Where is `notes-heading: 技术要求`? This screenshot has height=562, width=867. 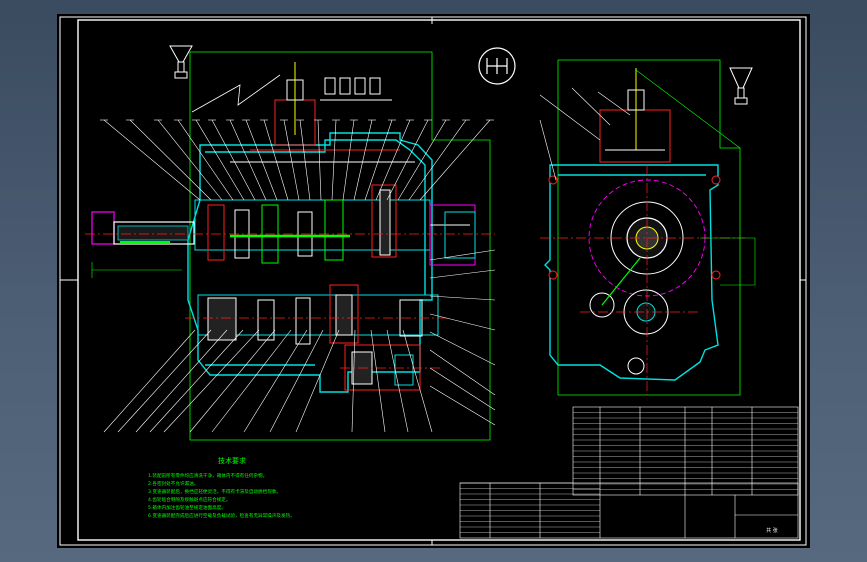
notes-heading: 技术要求 is located at coordinates (232, 460).